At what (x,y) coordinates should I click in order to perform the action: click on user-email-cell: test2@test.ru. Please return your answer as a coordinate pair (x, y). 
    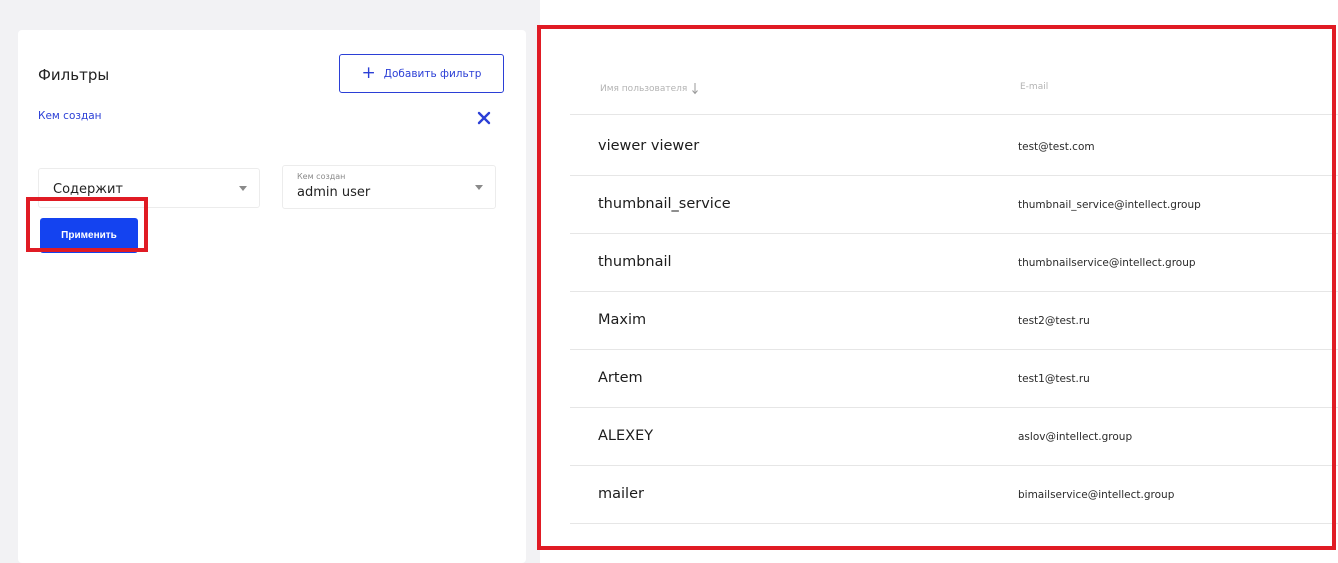
    Looking at the image, I should click on (1054, 321).